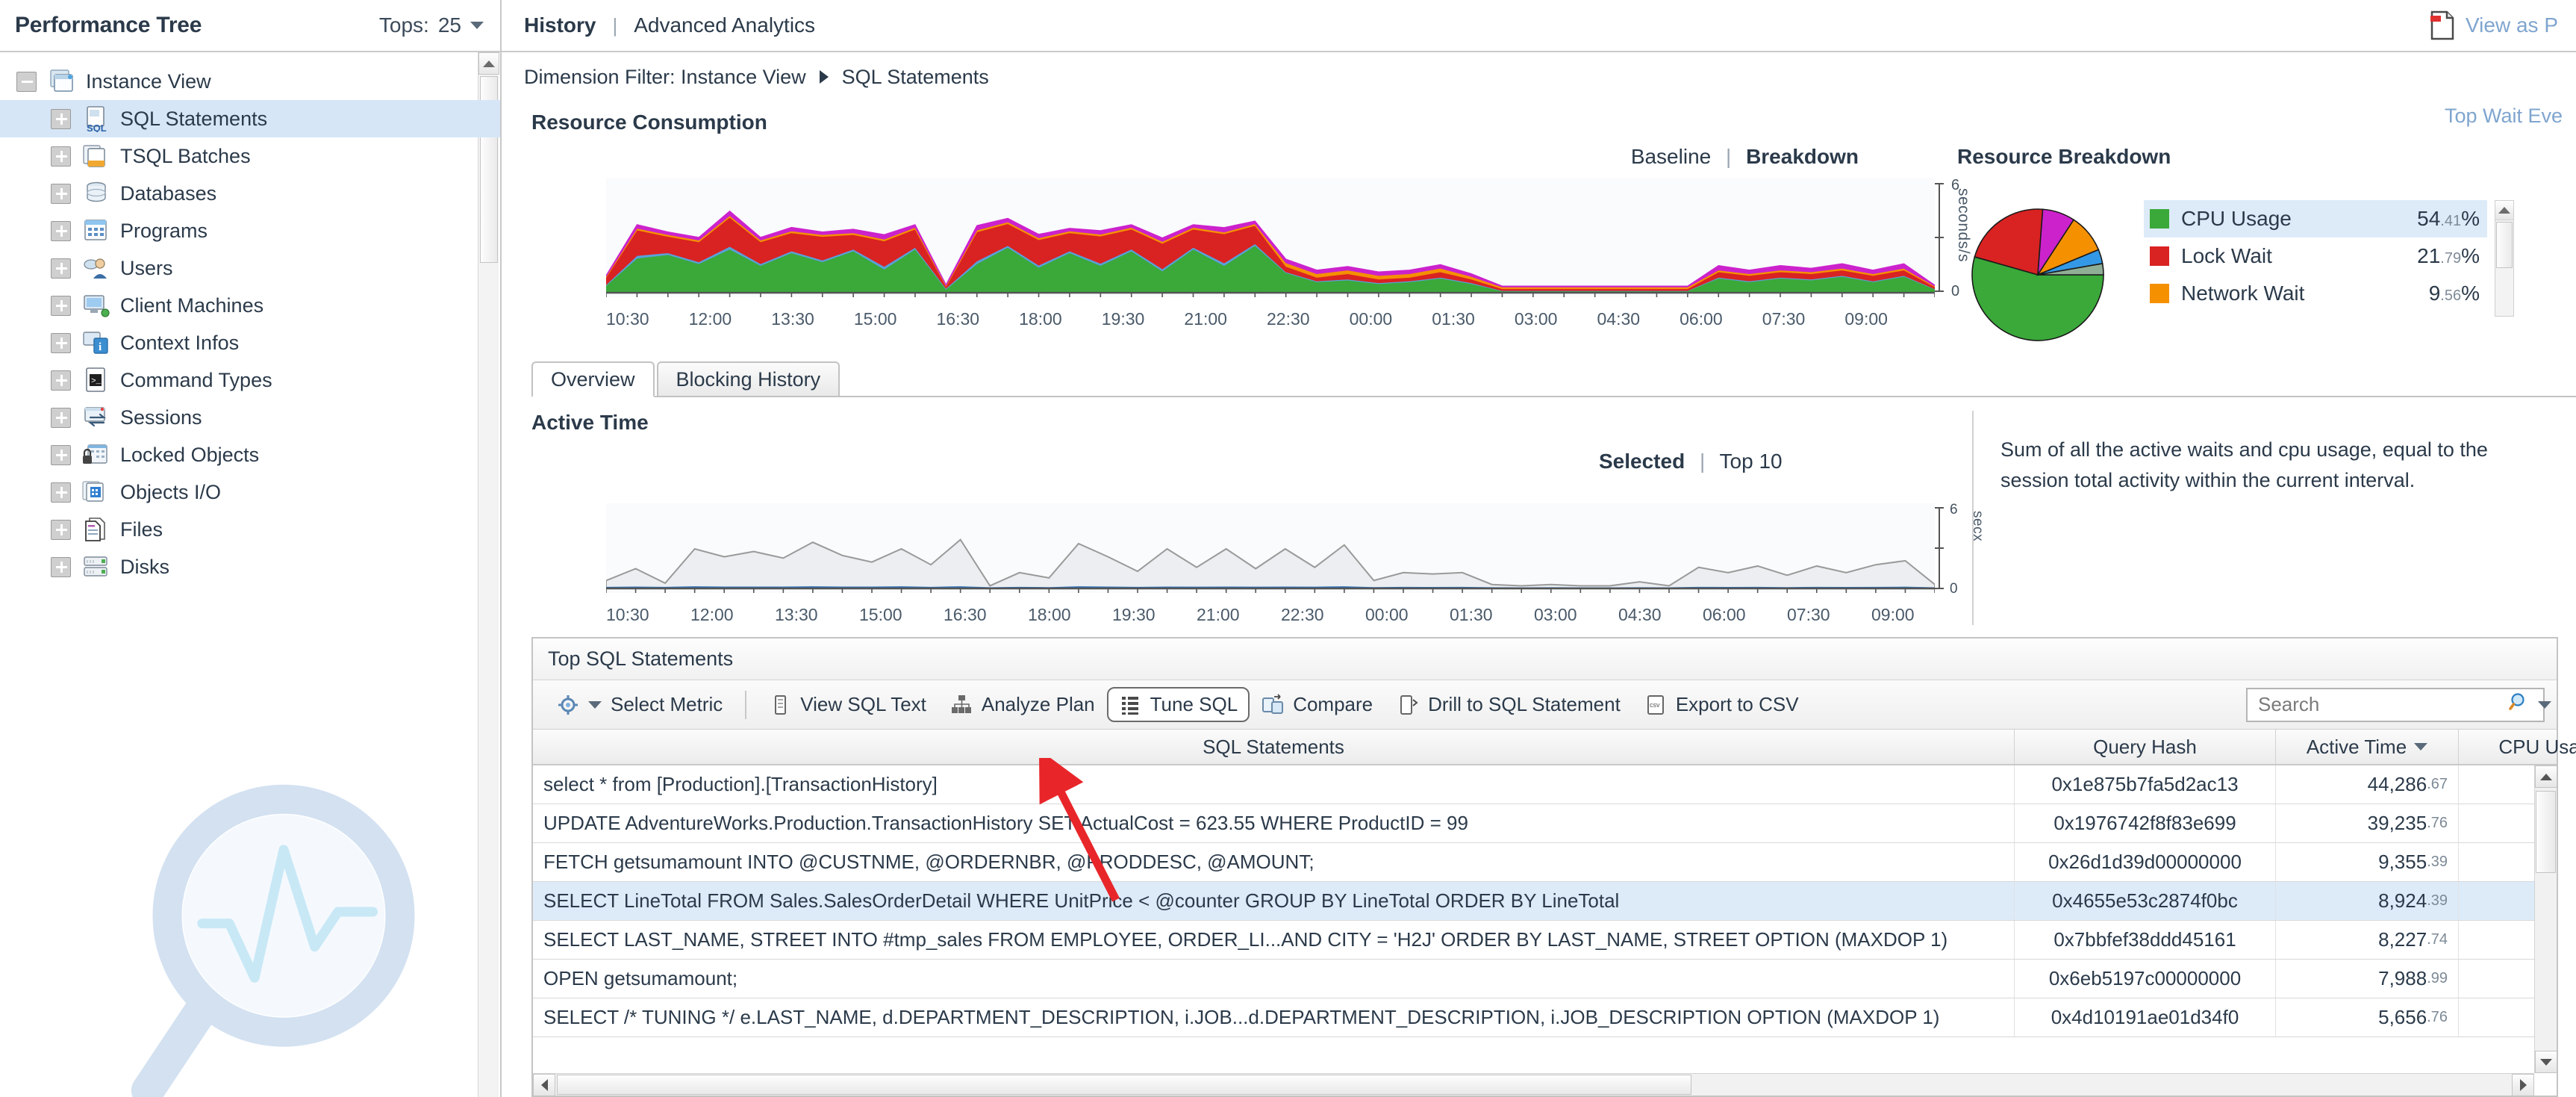 The height and width of the screenshot is (1097, 2576). What do you see at coordinates (2494, 25) in the screenshot?
I see `view-as-pdf-button: View as P` at bounding box center [2494, 25].